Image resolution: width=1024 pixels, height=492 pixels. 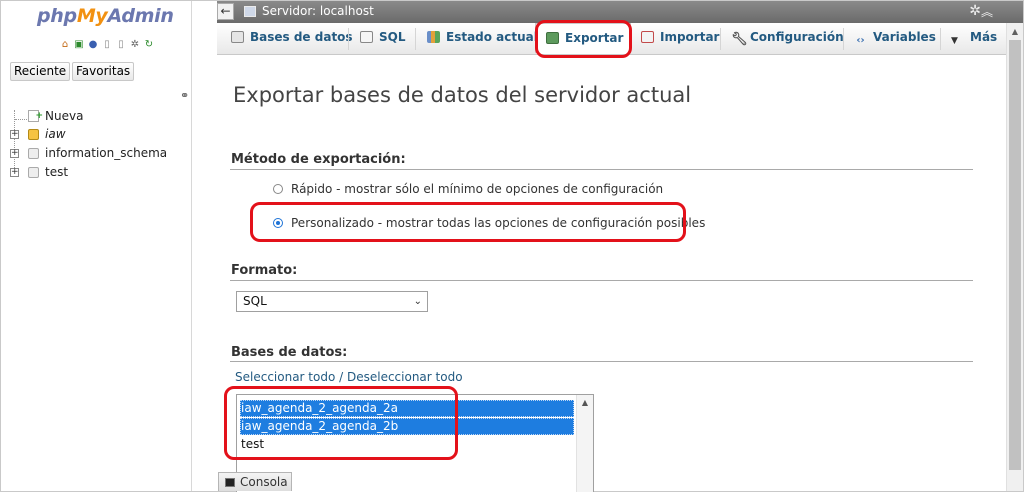 I want to click on tree-item-test: + test, so click(x=88, y=172).